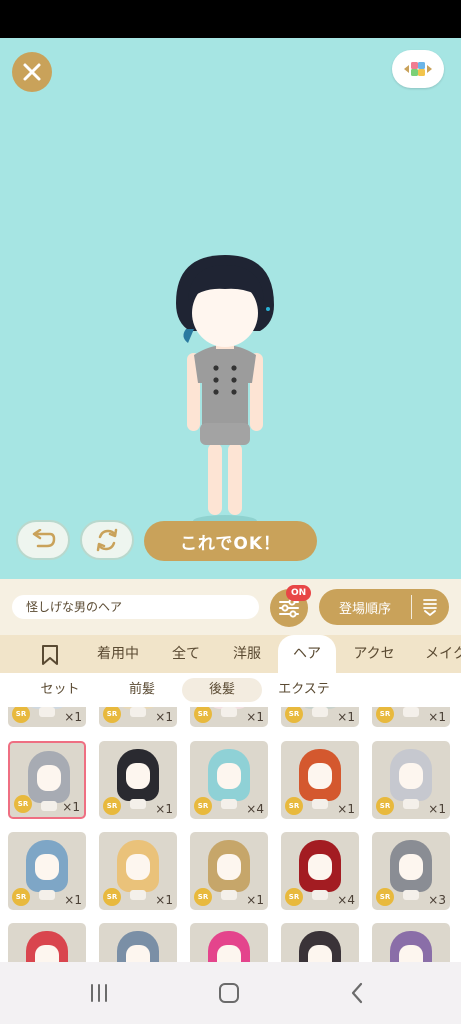 The width and height of the screenshot is (461, 1024). I want to click on recent-apps-icon, so click(99, 993).